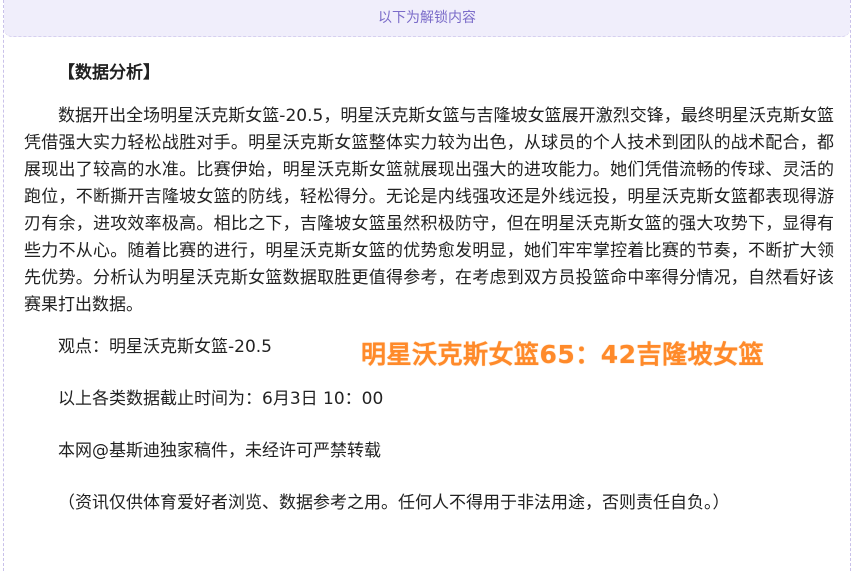 Image resolution: width=856 pixels, height=571 pixels. I want to click on disclaimer-text: （资讯仅供体育爱好者浏览、数据参考之用。任何人不得用于非法用途，否则责任自负。）, so click(394, 503).